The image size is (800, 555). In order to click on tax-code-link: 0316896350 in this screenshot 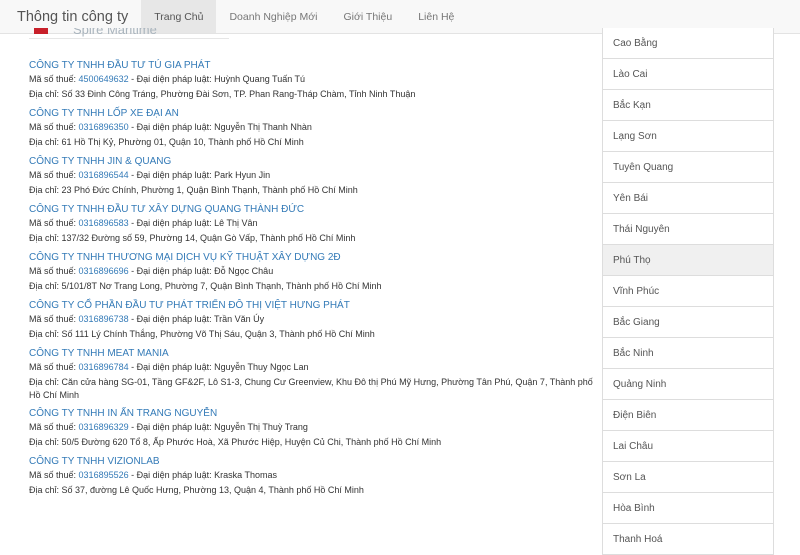, I will do `click(104, 127)`.